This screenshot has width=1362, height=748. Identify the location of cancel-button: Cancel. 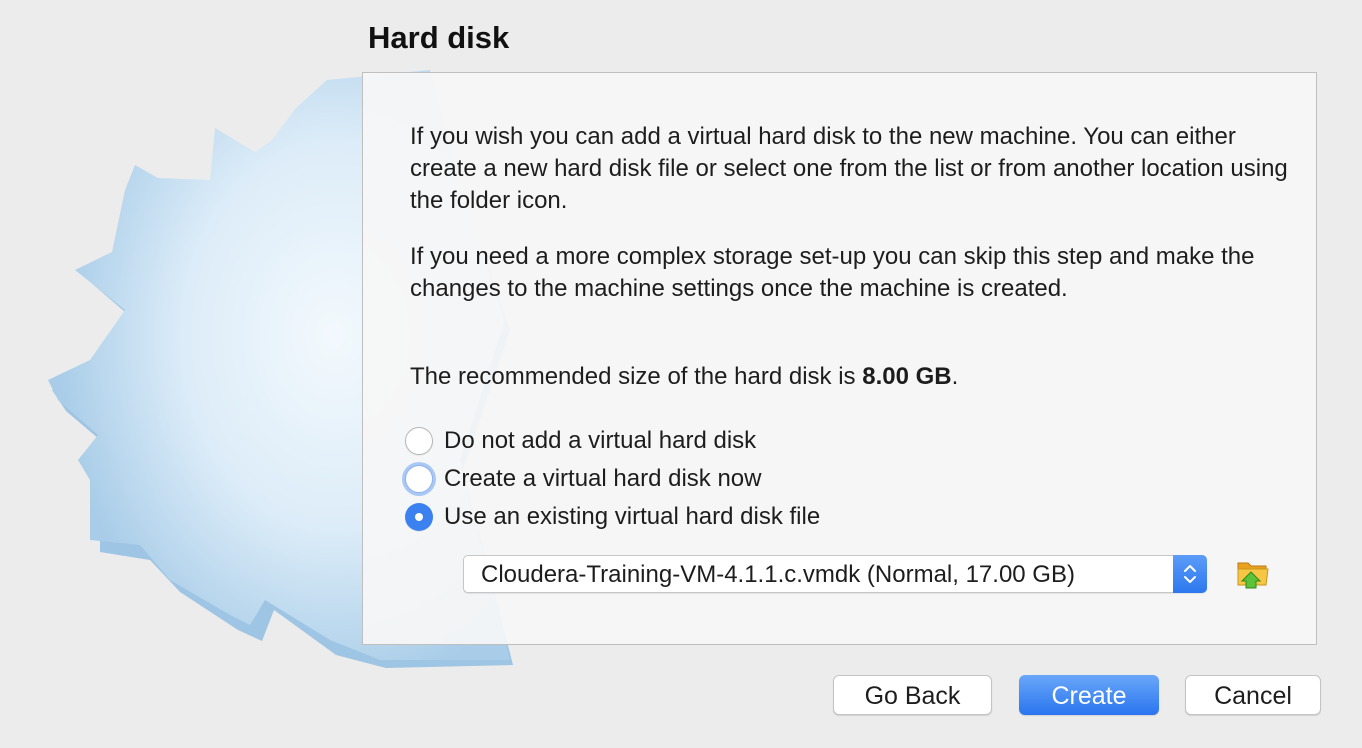
(1253, 695).